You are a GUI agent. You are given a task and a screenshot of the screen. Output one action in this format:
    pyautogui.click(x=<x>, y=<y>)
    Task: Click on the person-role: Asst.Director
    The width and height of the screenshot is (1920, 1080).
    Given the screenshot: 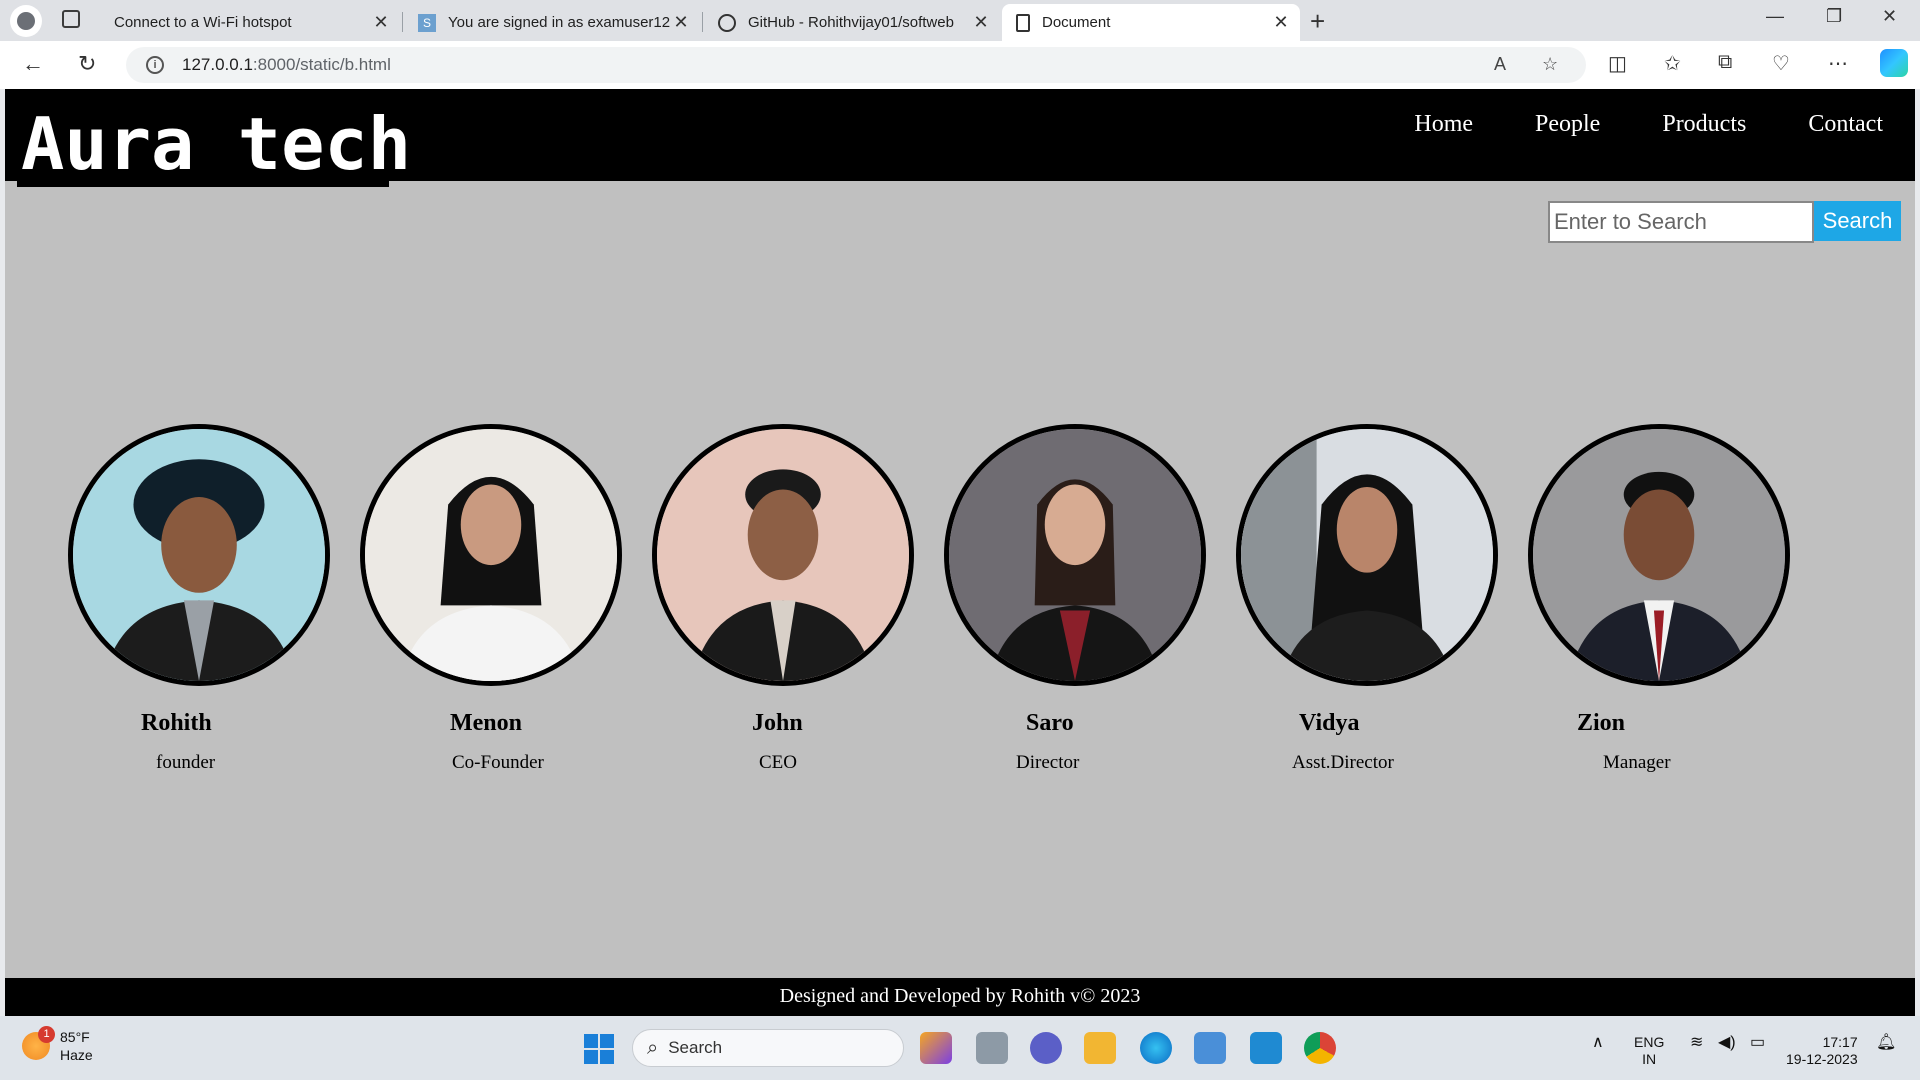 What is the action you would take?
    pyautogui.click(x=1343, y=762)
    